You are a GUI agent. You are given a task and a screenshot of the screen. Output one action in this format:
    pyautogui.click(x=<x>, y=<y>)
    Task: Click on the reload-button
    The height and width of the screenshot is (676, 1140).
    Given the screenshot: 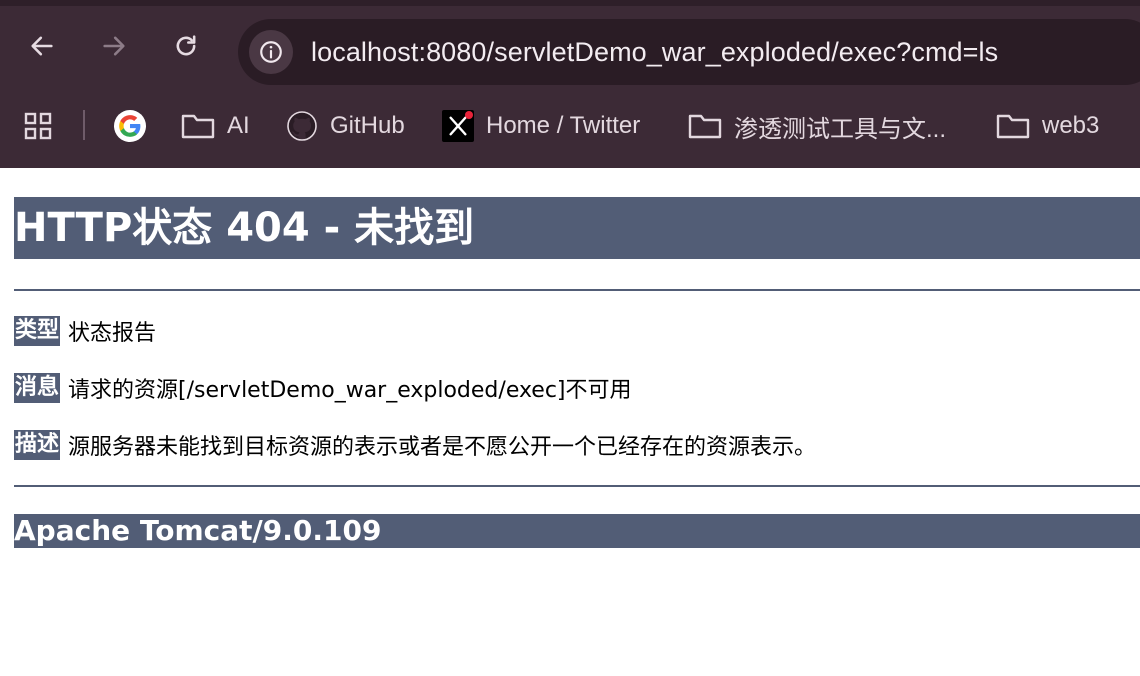 What is the action you would take?
    pyautogui.click(x=186, y=46)
    